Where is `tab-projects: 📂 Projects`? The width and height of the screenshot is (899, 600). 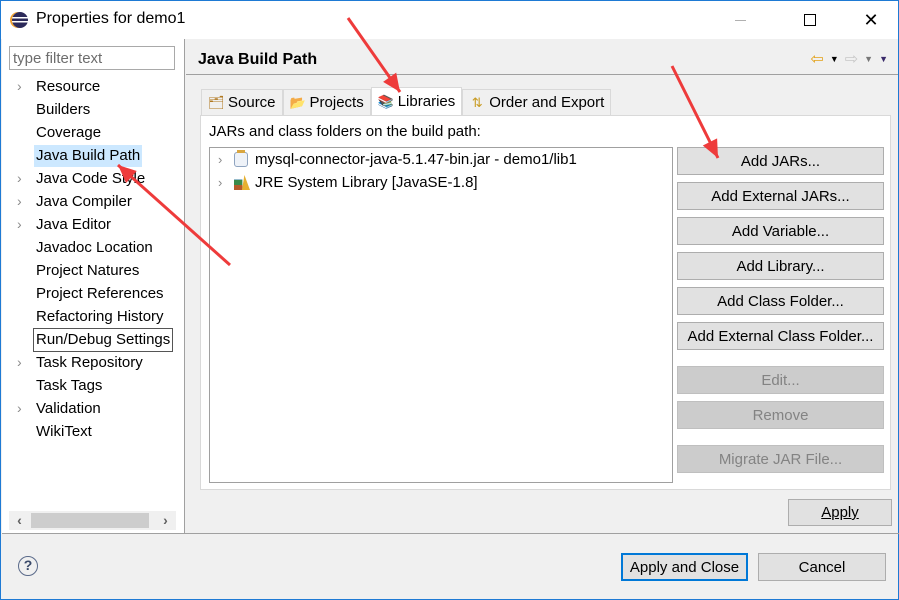 tab-projects: 📂 Projects is located at coordinates (326, 102).